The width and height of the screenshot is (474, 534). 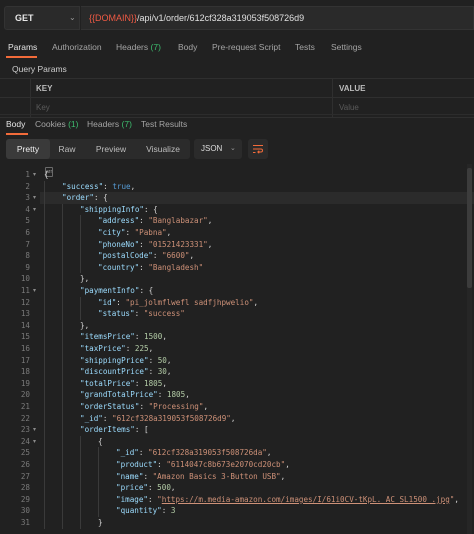 What do you see at coordinates (237, 114) in the screenshot?
I see `response-divider` at bounding box center [237, 114].